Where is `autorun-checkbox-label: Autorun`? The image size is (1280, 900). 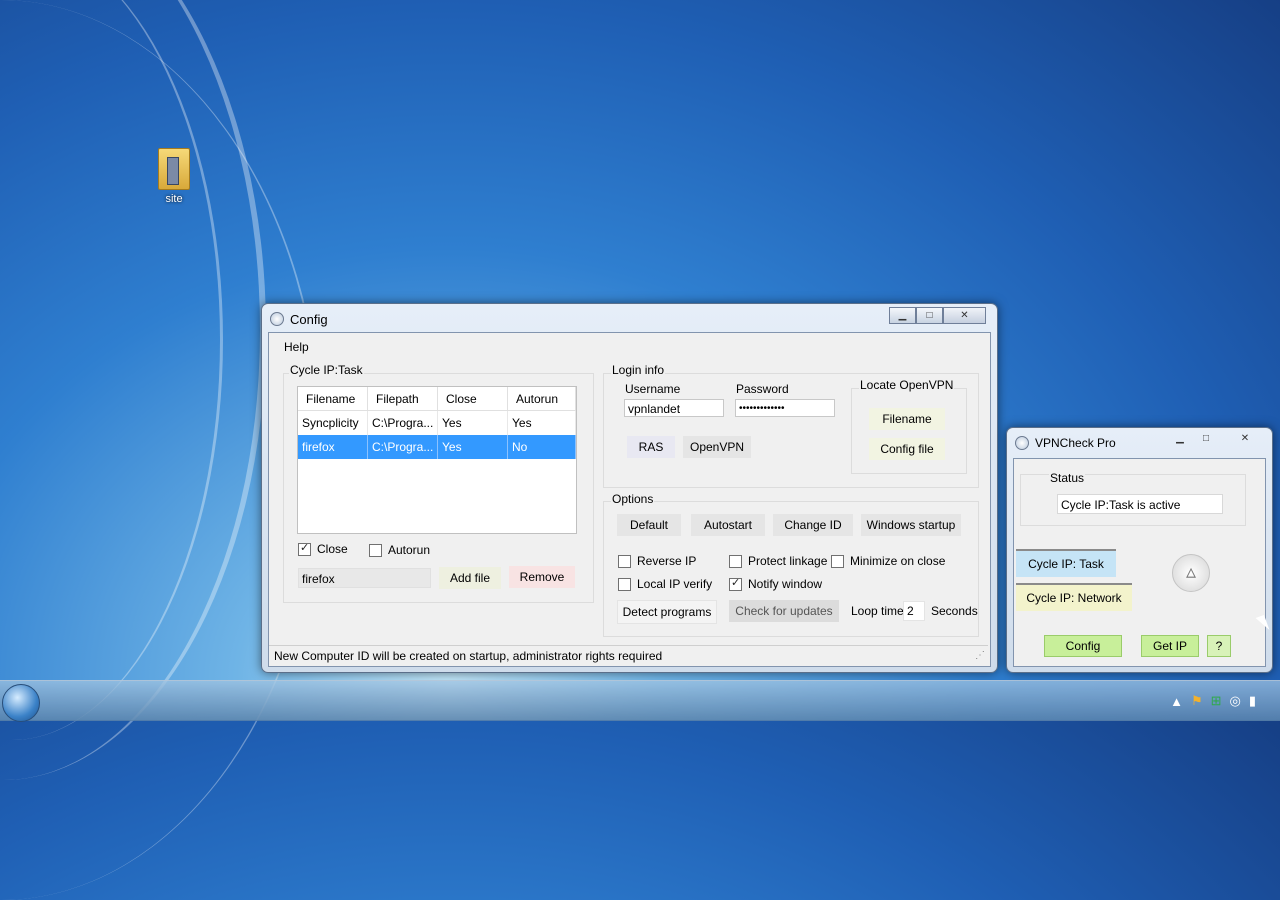
autorun-checkbox-label: Autorun is located at coordinates (409, 550).